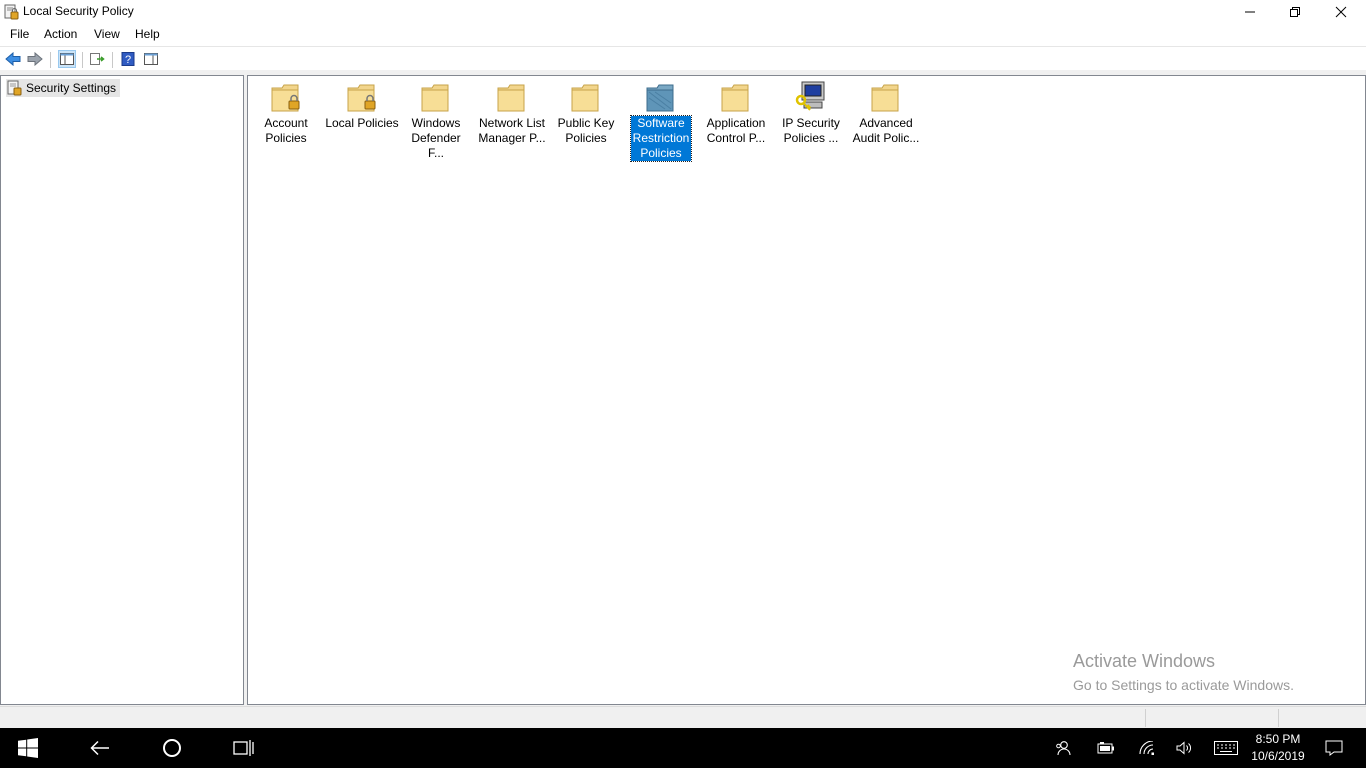 The image size is (1366, 768). I want to click on touch-keyboard-button, so click(1226, 748).